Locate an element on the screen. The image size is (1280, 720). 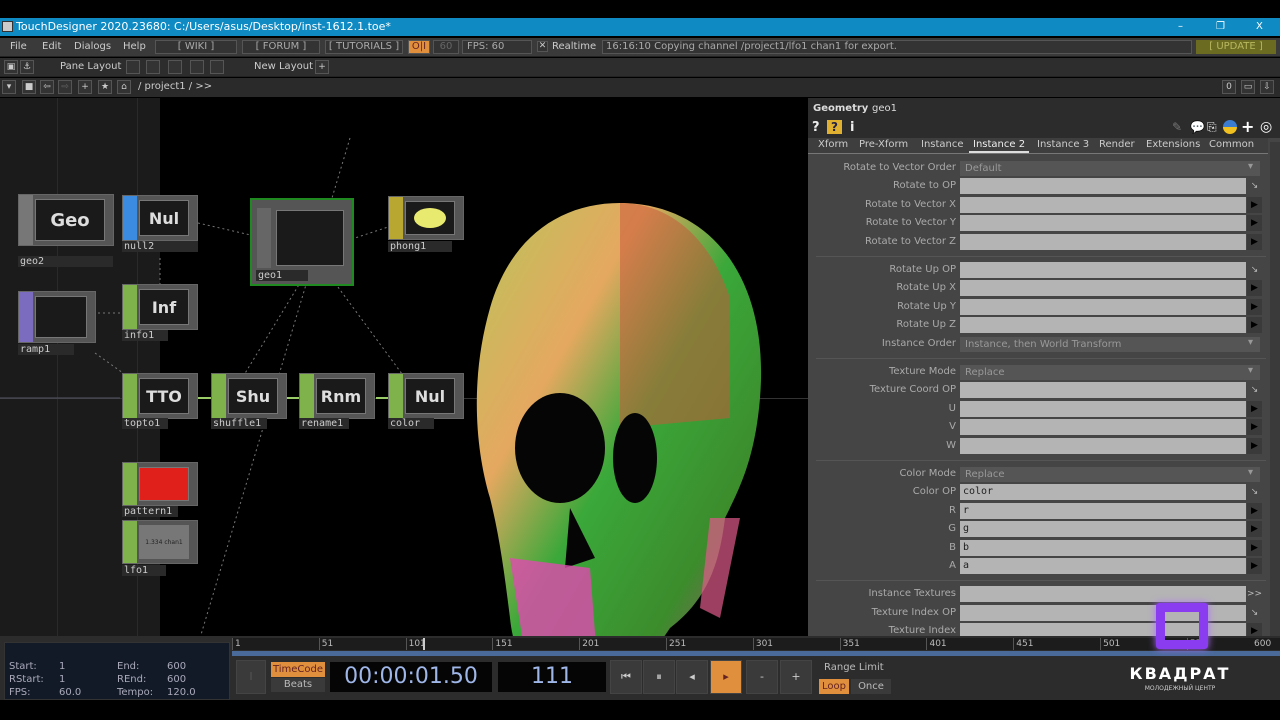
edit-icon: ✎ is located at coordinates (1177, 127).